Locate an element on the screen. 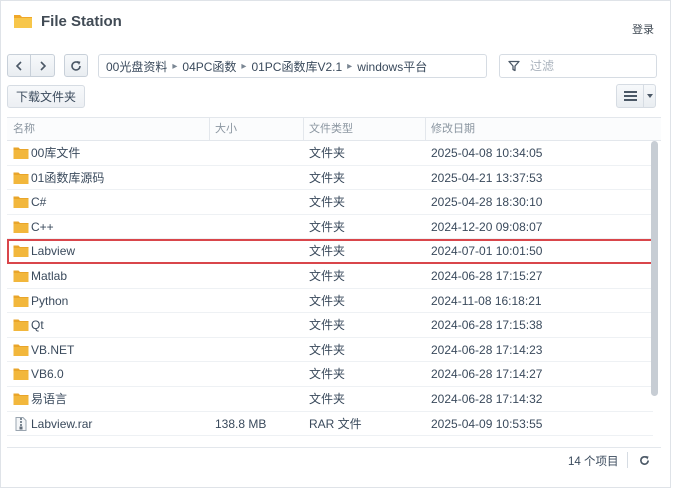 This screenshot has height=490, width=673. title-bar: File Station 登录 is located at coordinates (335, 21).